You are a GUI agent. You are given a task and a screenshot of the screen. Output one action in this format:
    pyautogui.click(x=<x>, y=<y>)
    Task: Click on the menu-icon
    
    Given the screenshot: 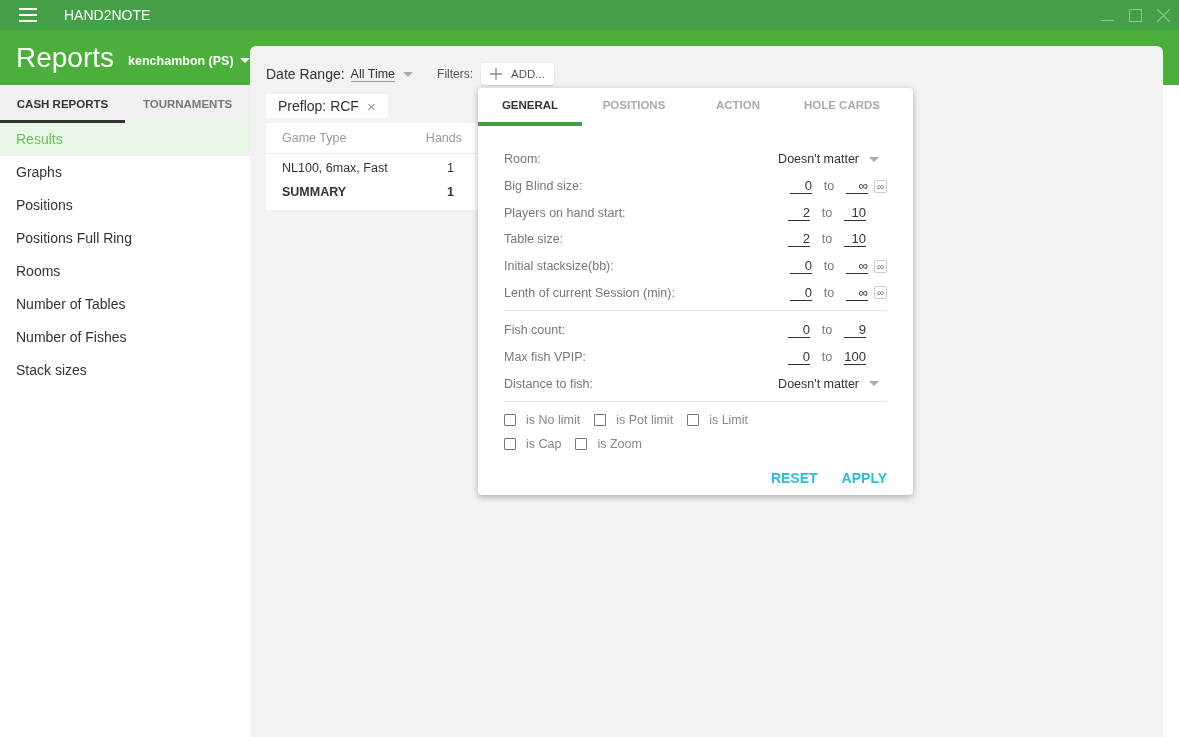 What is the action you would take?
    pyautogui.click(x=28, y=15)
    